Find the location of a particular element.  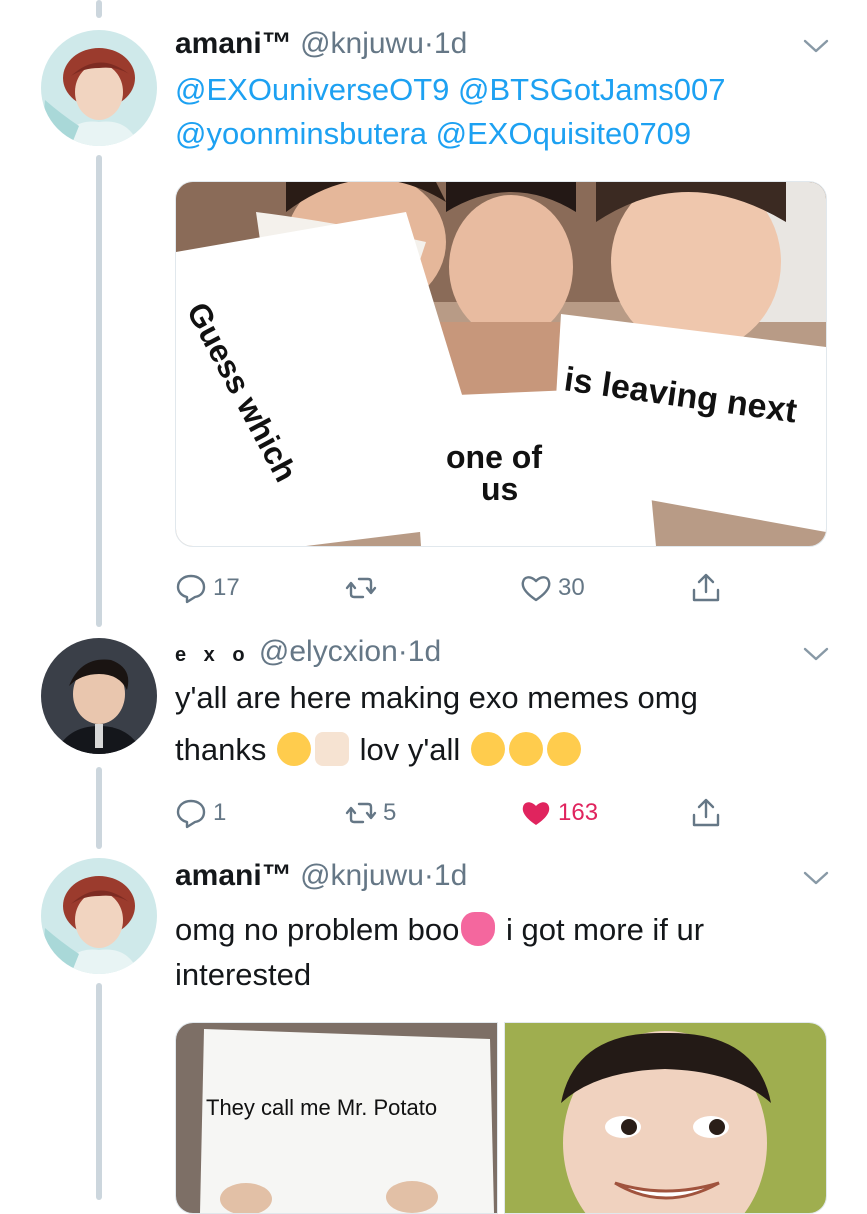

meme-sign-mr-potato: They call me Mr. Potato is located at coordinates (321, 1107).